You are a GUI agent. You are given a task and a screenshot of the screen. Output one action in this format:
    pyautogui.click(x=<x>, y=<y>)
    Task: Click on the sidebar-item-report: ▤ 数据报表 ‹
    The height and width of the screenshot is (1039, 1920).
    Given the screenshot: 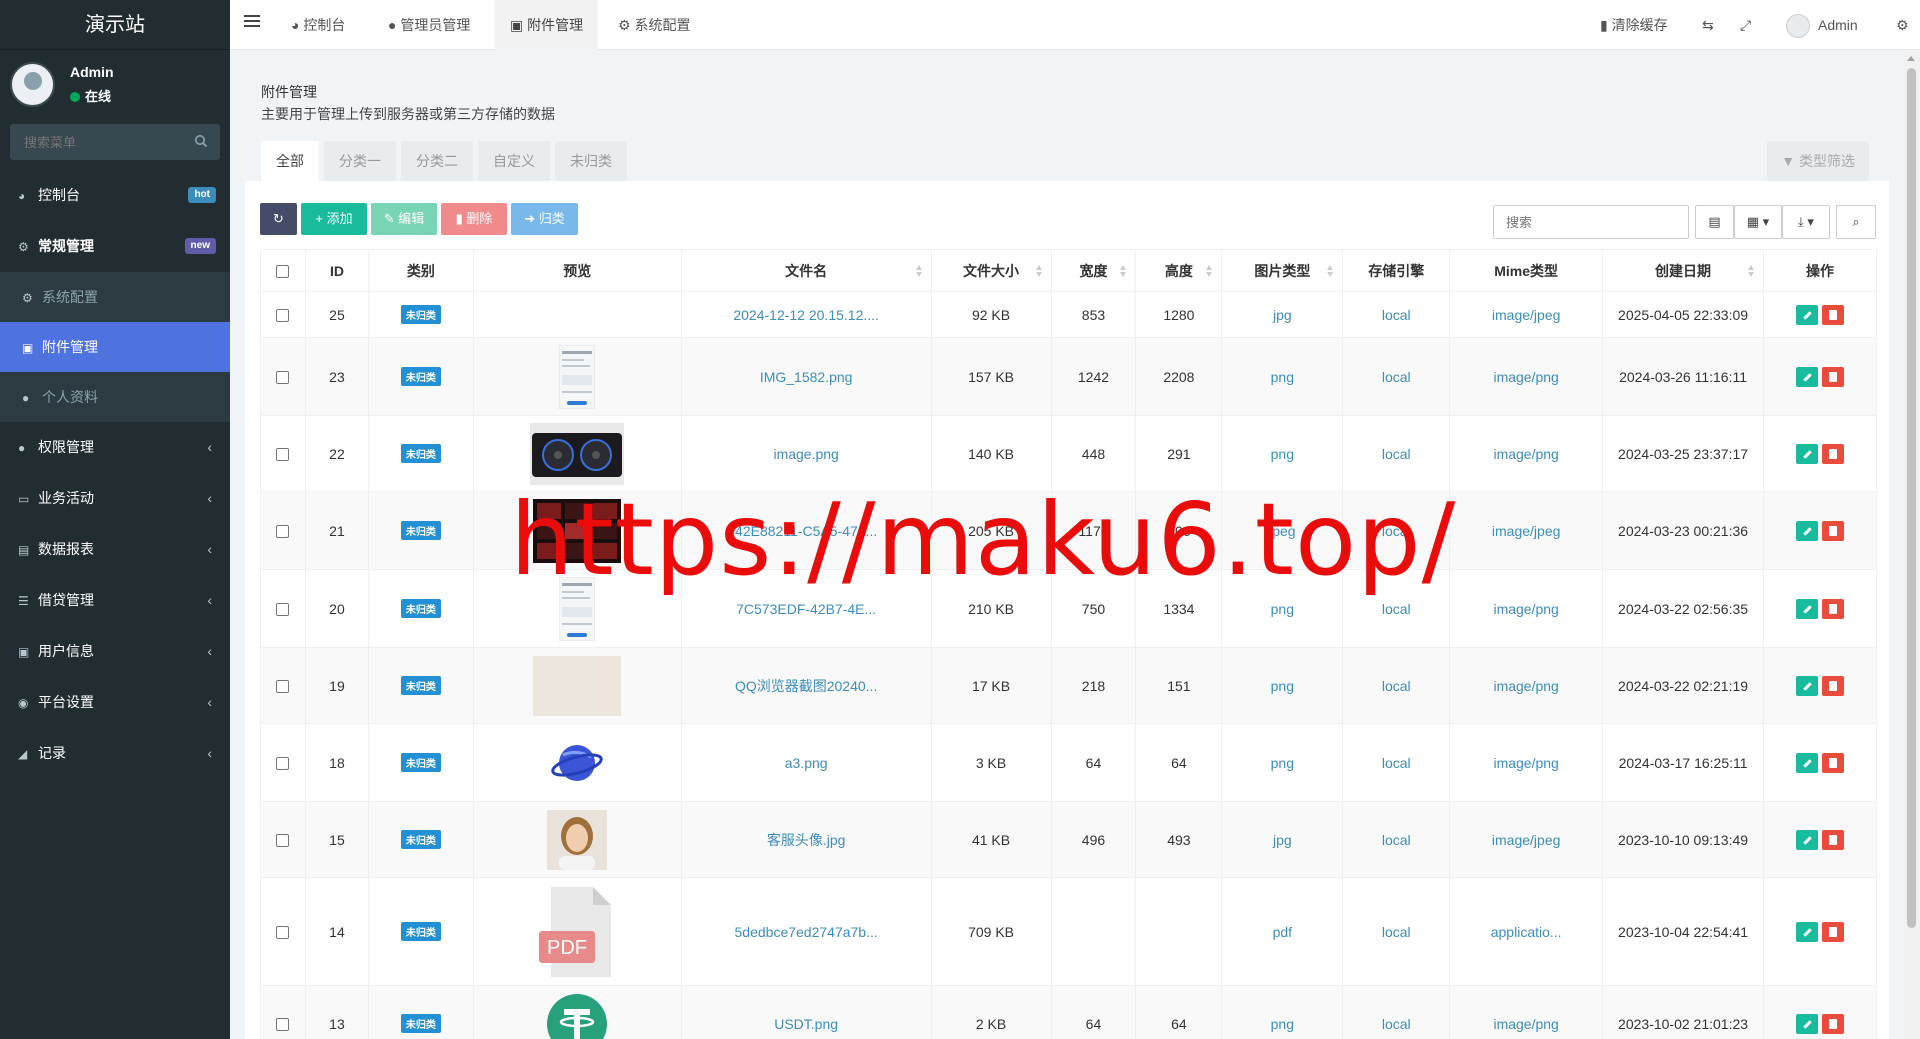 What is the action you would take?
    pyautogui.click(x=115, y=549)
    